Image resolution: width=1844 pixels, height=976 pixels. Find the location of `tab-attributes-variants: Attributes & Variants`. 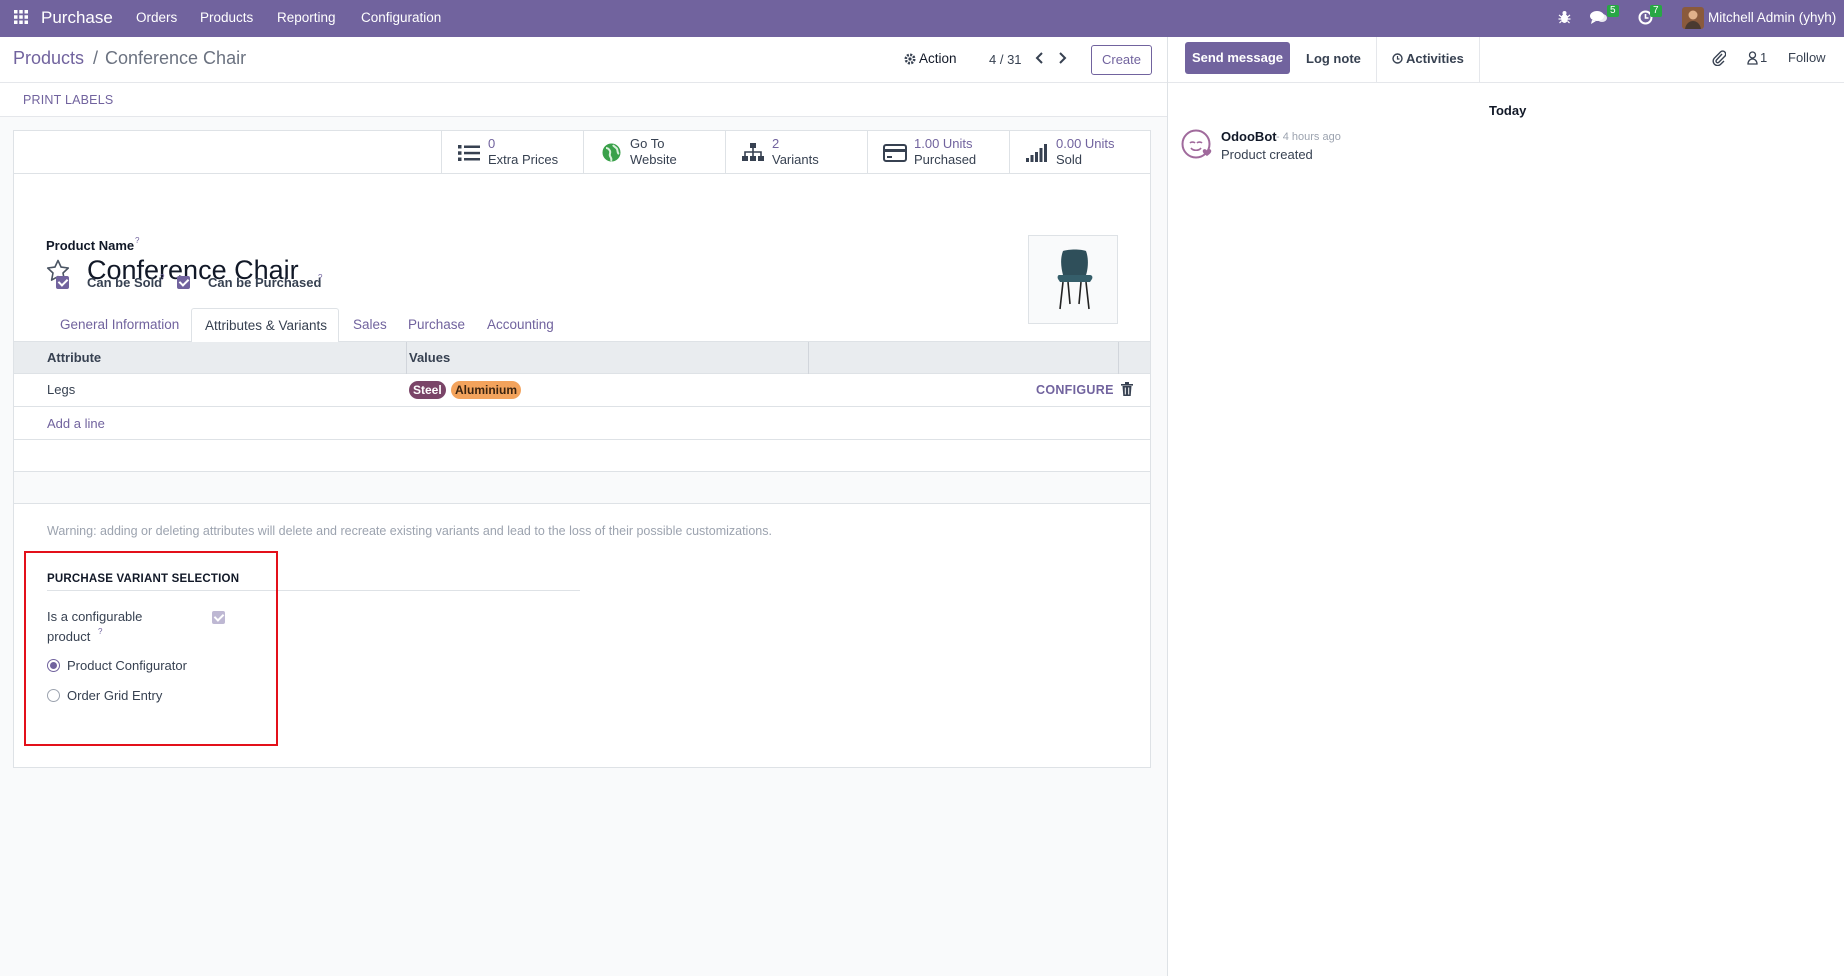

tab-attributes-variants: Attributes & Variants is located at coordinates (265, 325).